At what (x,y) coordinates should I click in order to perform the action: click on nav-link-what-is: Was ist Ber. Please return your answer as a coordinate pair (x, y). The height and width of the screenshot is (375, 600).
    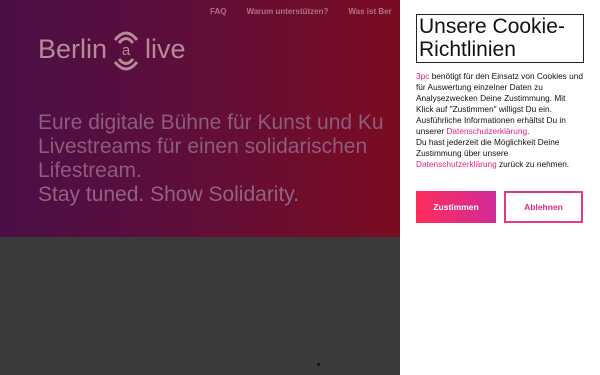
    Looking at the image, I should click on (369, 11).